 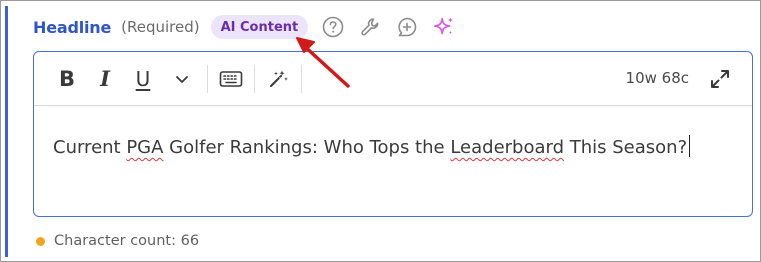 I want to click on wrench-icon, so click(x=370, y=27).